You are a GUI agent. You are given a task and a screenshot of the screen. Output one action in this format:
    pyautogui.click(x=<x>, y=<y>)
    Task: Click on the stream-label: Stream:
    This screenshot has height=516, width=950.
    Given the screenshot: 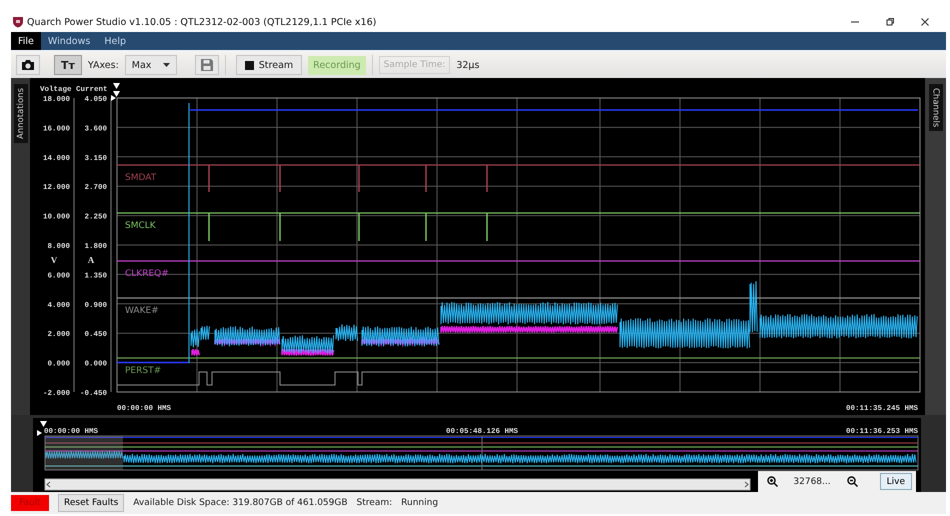 What is the action you would take?
    pyautogui.click(x=374, y=503)
    